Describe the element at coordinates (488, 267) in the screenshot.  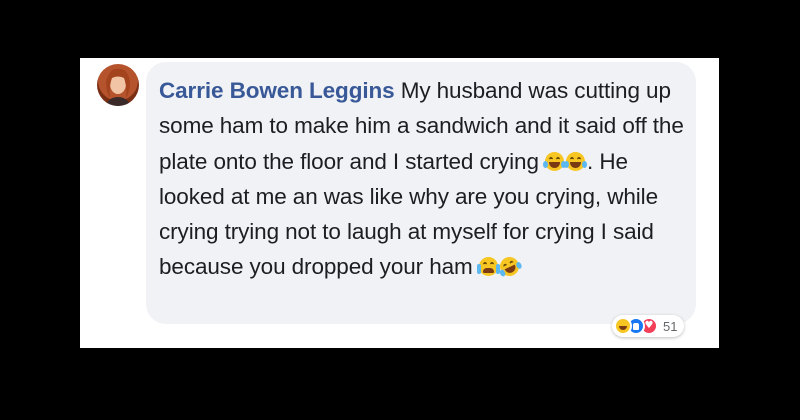
I see `loudly-crying-emoji` at that location.